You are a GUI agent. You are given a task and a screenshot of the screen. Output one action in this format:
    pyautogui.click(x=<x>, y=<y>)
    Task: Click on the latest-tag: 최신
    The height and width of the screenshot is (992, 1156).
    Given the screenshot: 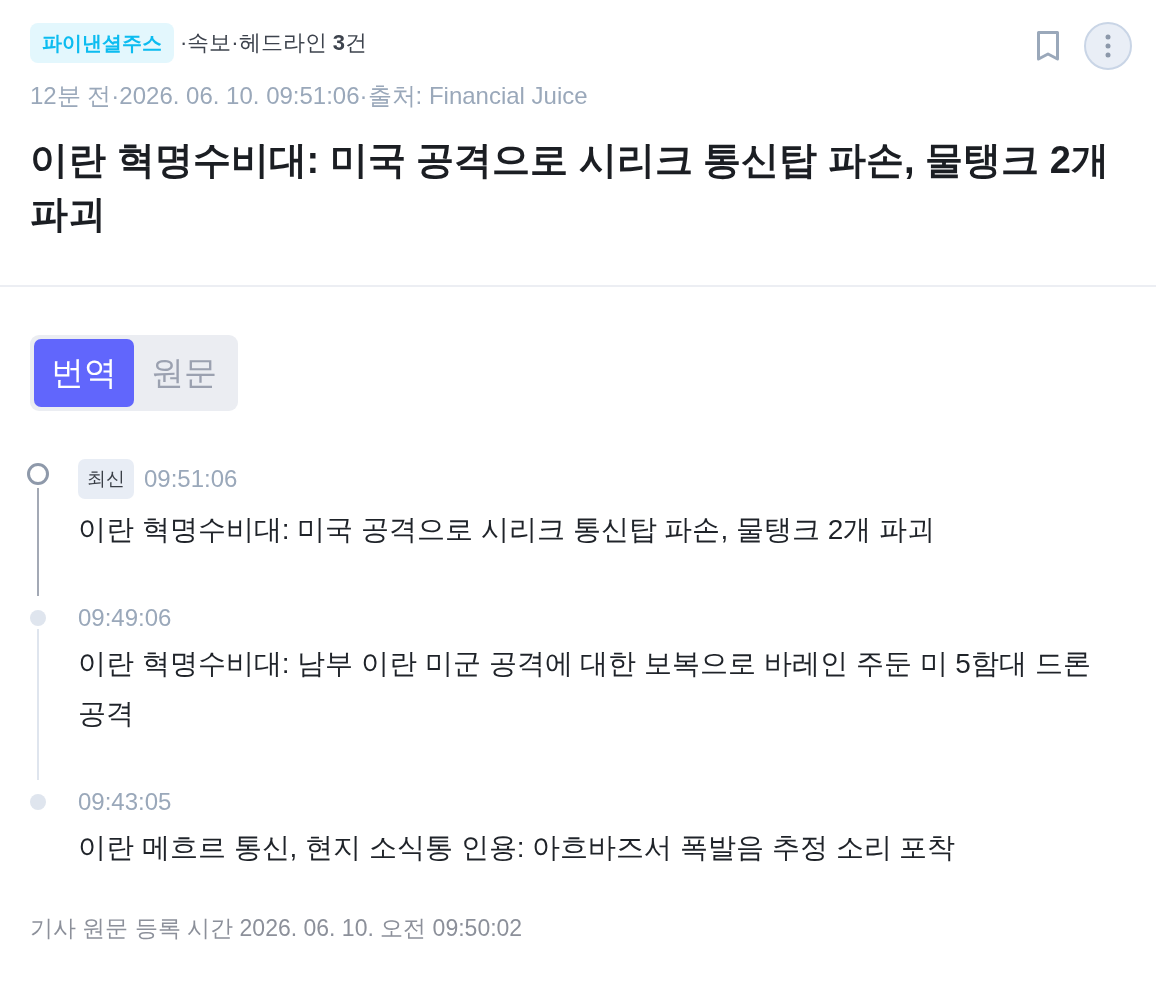 What is the action you would take?
    pyautogui.click(x=106, y=479)
    